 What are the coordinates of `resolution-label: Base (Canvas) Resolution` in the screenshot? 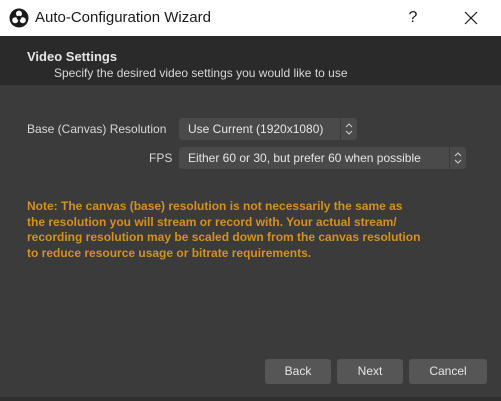 It's located at (97, 129).